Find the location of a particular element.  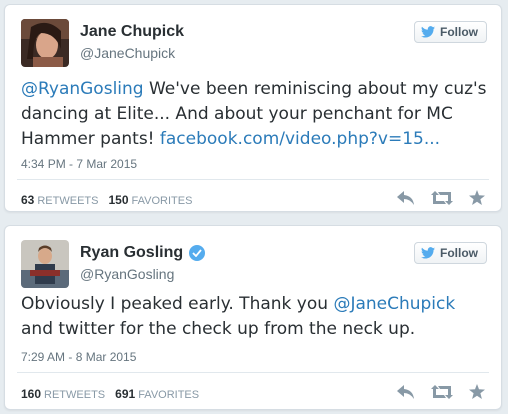

mention-link: @JaneChupick is located at coordinates (394, 304).